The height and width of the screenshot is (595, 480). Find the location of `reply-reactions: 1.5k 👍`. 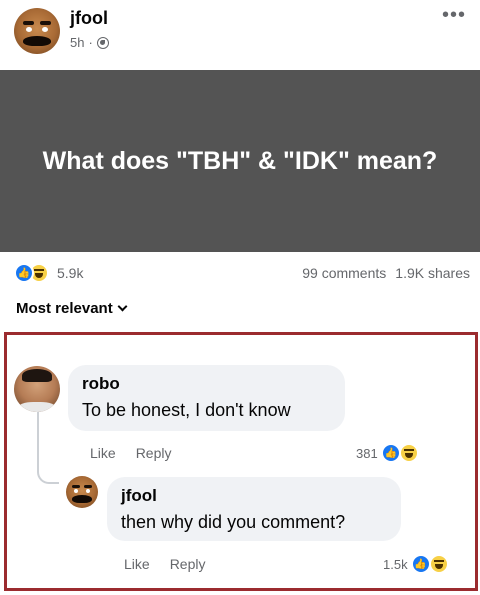

reply-reactions: 1.5k 👍 is located at coordinates (416, 564).